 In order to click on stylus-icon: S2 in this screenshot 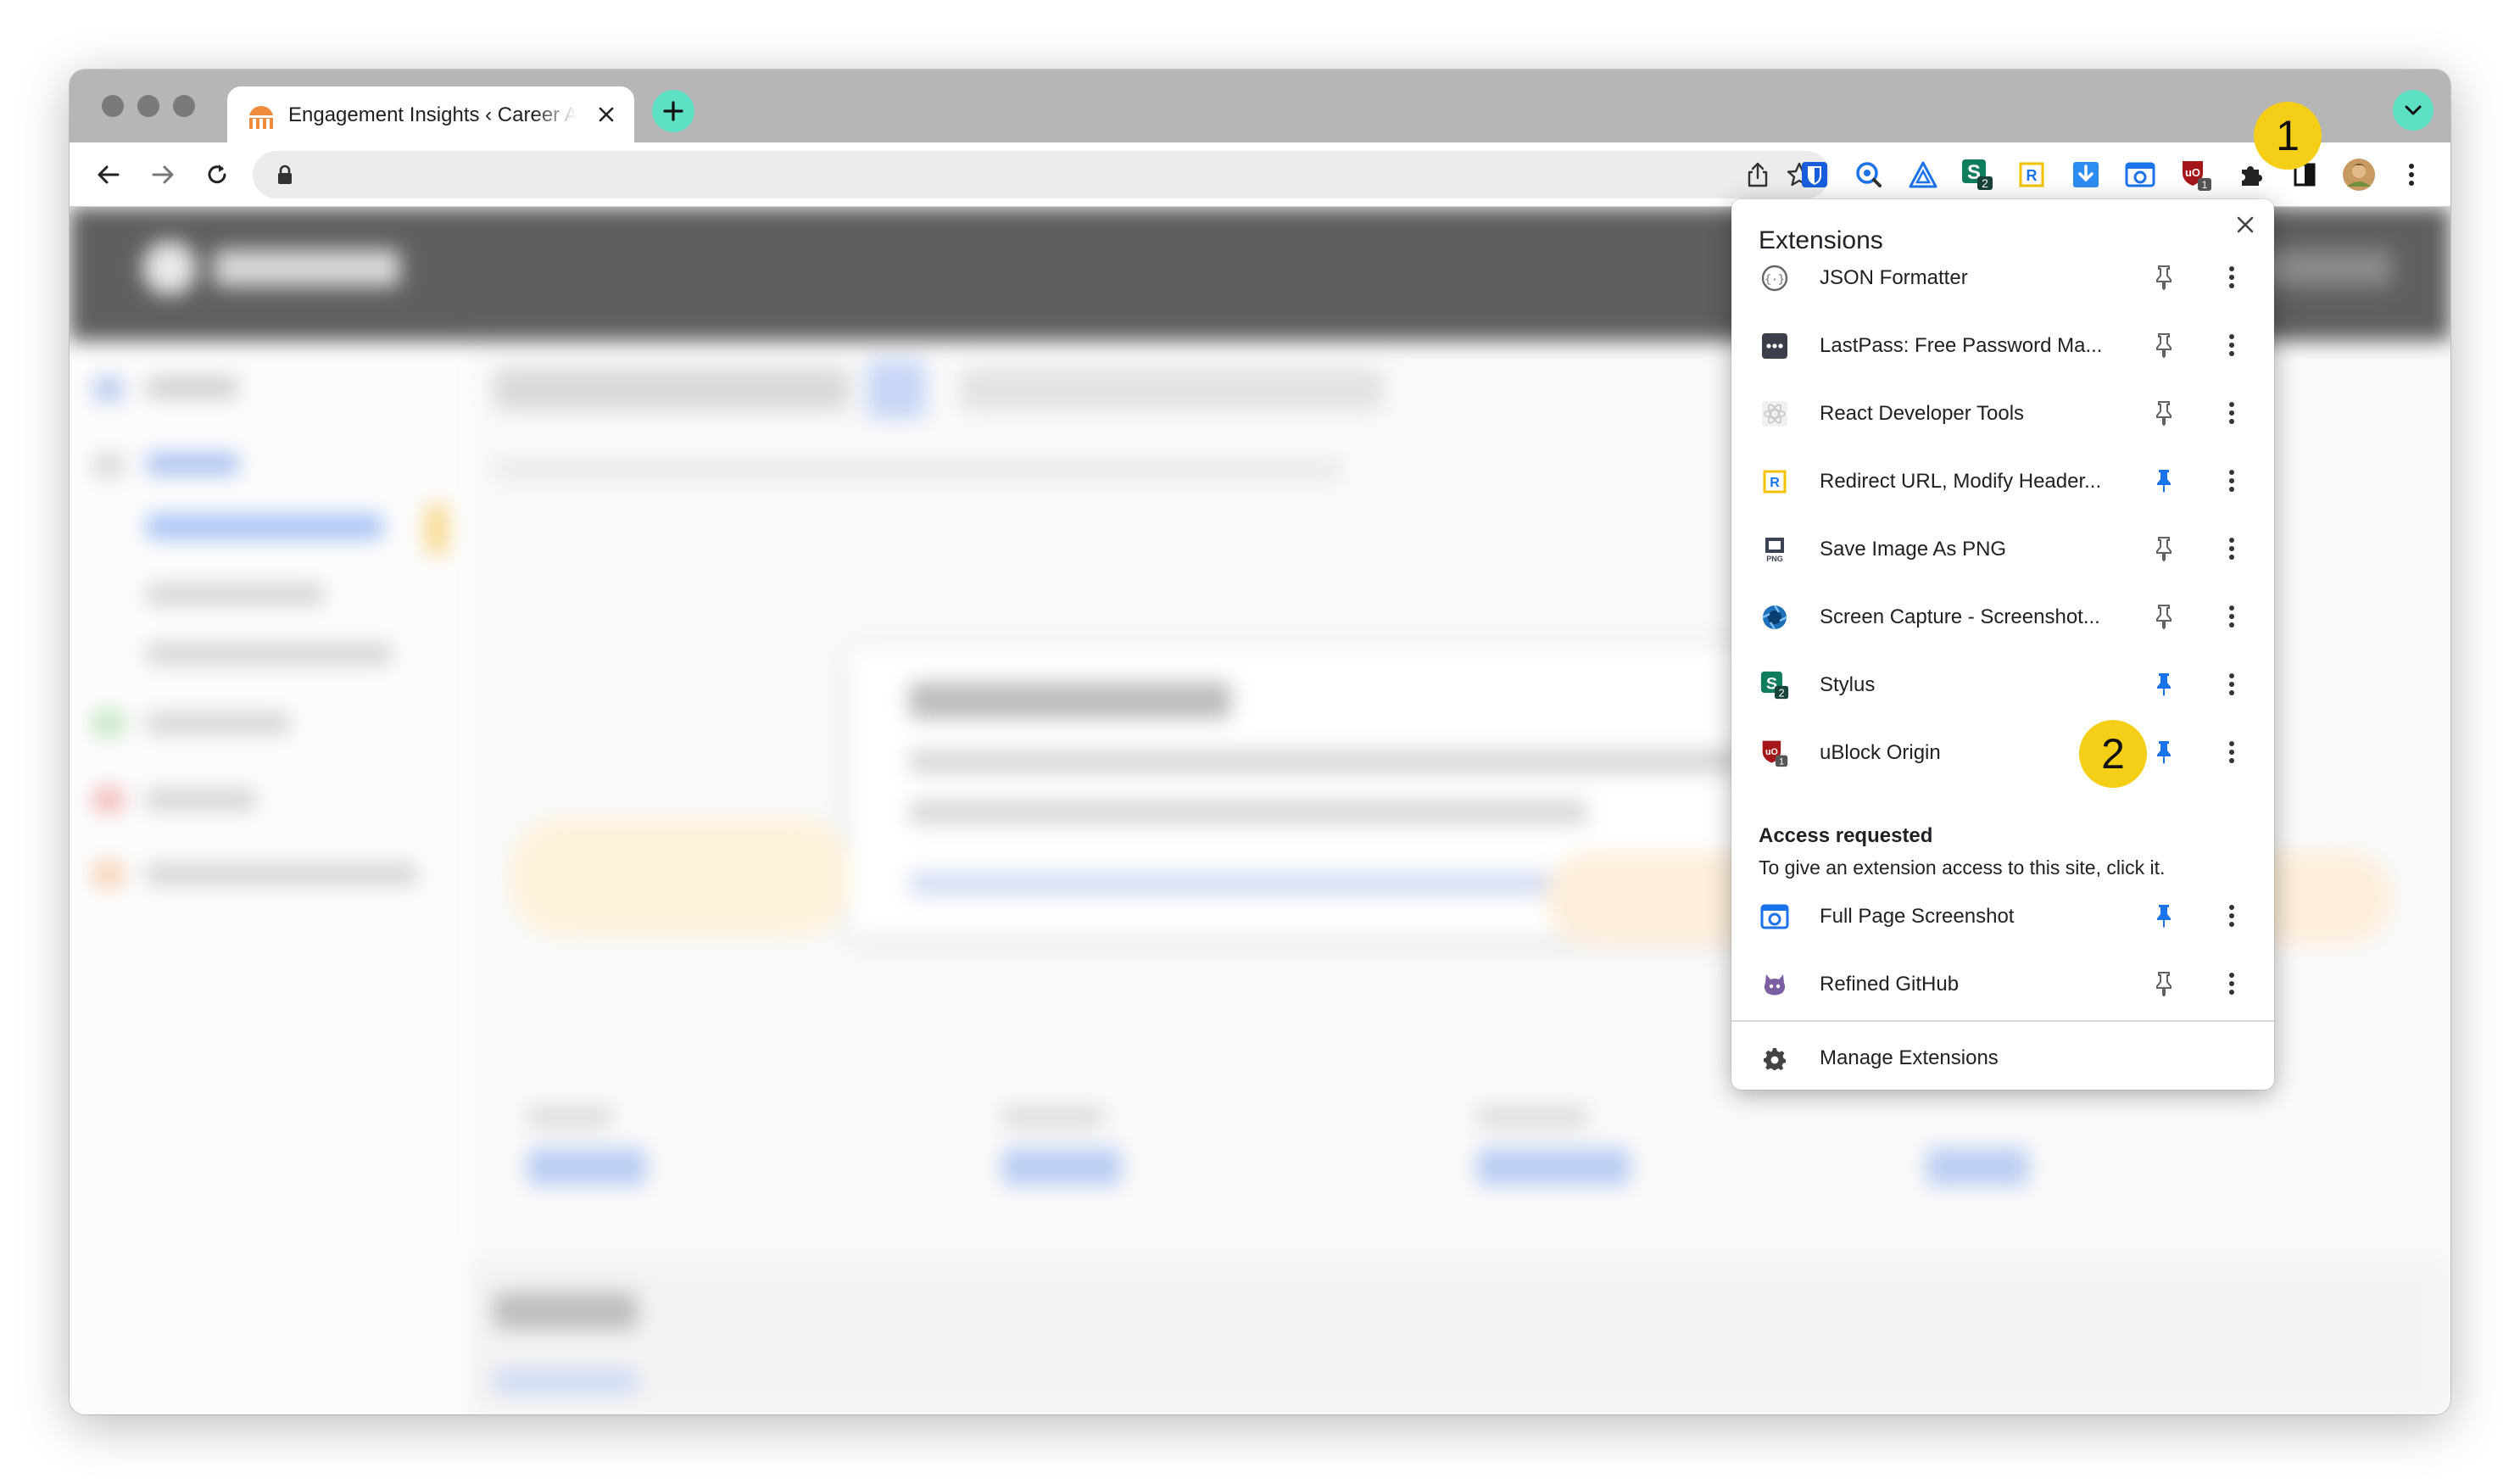, I will do `click(1774, 686)`.